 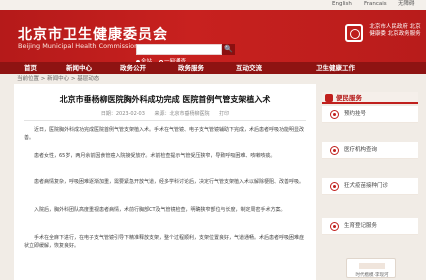 I want to click on service-item-rabies-vaccine: 狂犬疫苗接种门诊, so click(x=370, y=186).